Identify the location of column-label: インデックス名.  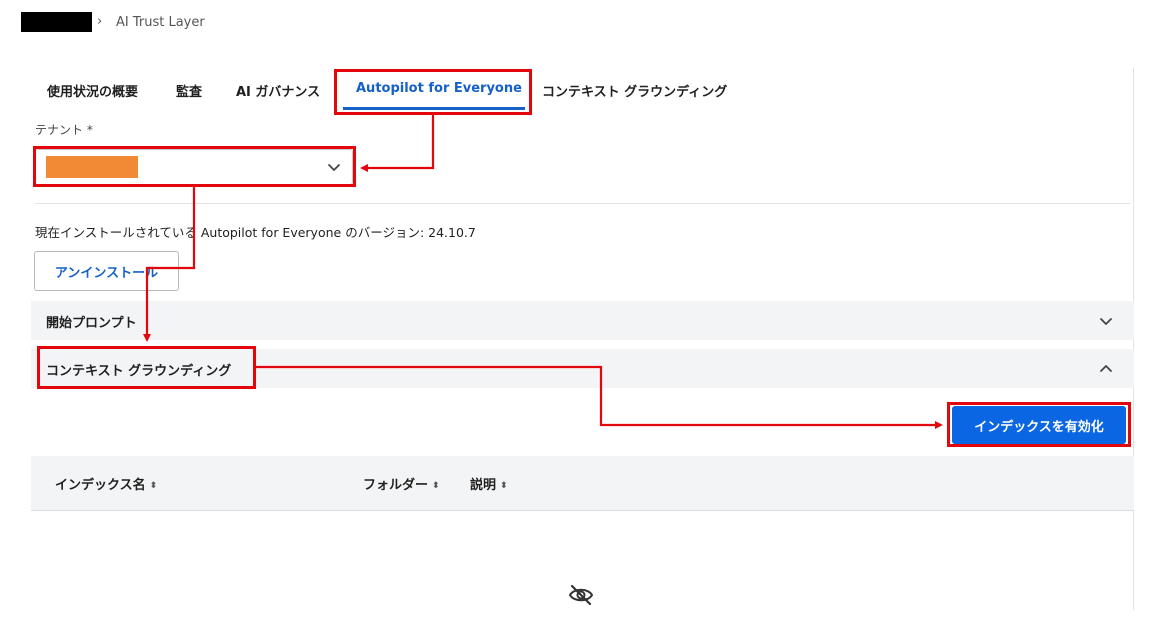
(100, 485).